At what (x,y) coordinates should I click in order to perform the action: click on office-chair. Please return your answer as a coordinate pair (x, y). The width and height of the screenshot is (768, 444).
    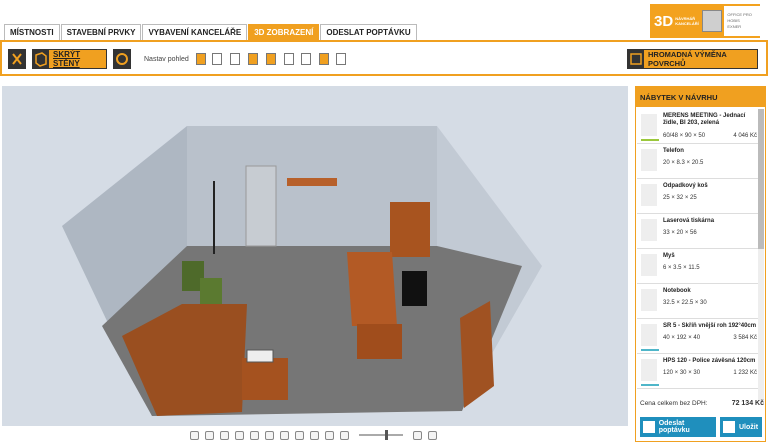
    Looking at the image, I should click on (414, 288).